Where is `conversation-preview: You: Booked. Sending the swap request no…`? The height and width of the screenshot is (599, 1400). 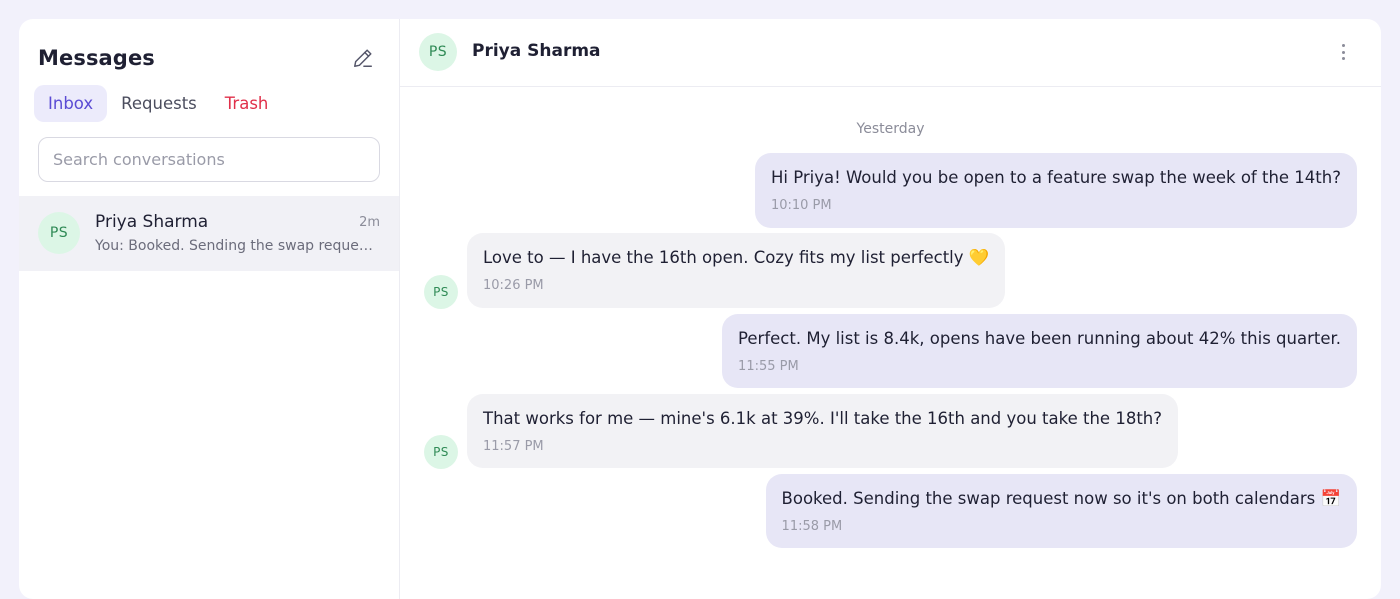 conversation-preview: You: Booked. Sending the swap request no… is located at coordinates (236, 246).